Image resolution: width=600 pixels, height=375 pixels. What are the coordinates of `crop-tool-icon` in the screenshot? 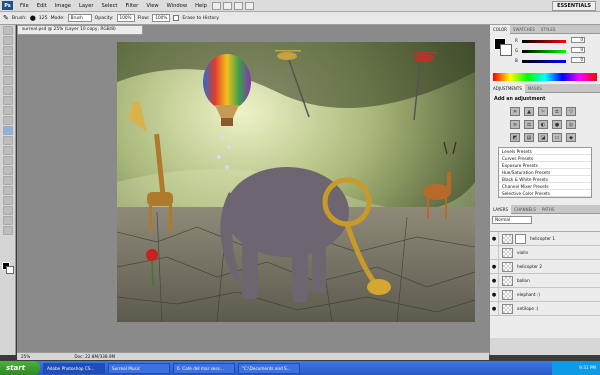 It's located at (7, 70).